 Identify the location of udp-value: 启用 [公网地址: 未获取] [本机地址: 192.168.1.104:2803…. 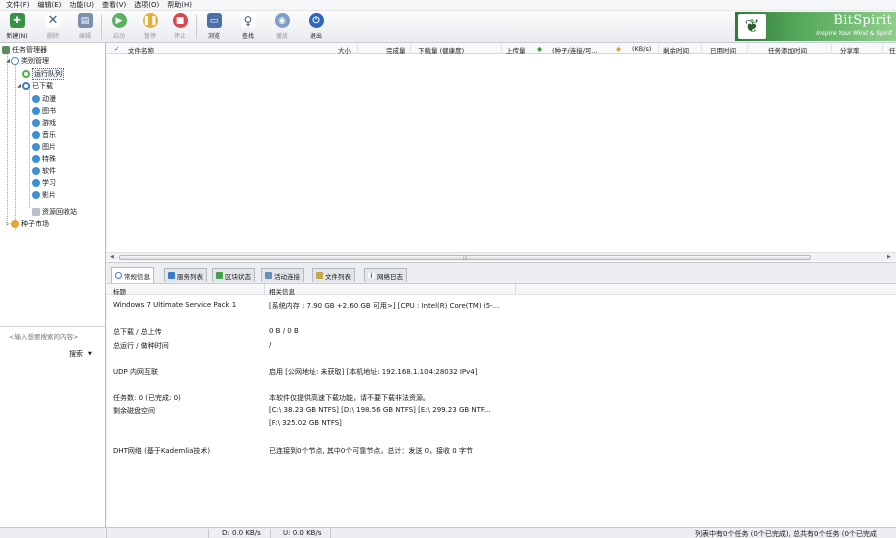
(373, 372).